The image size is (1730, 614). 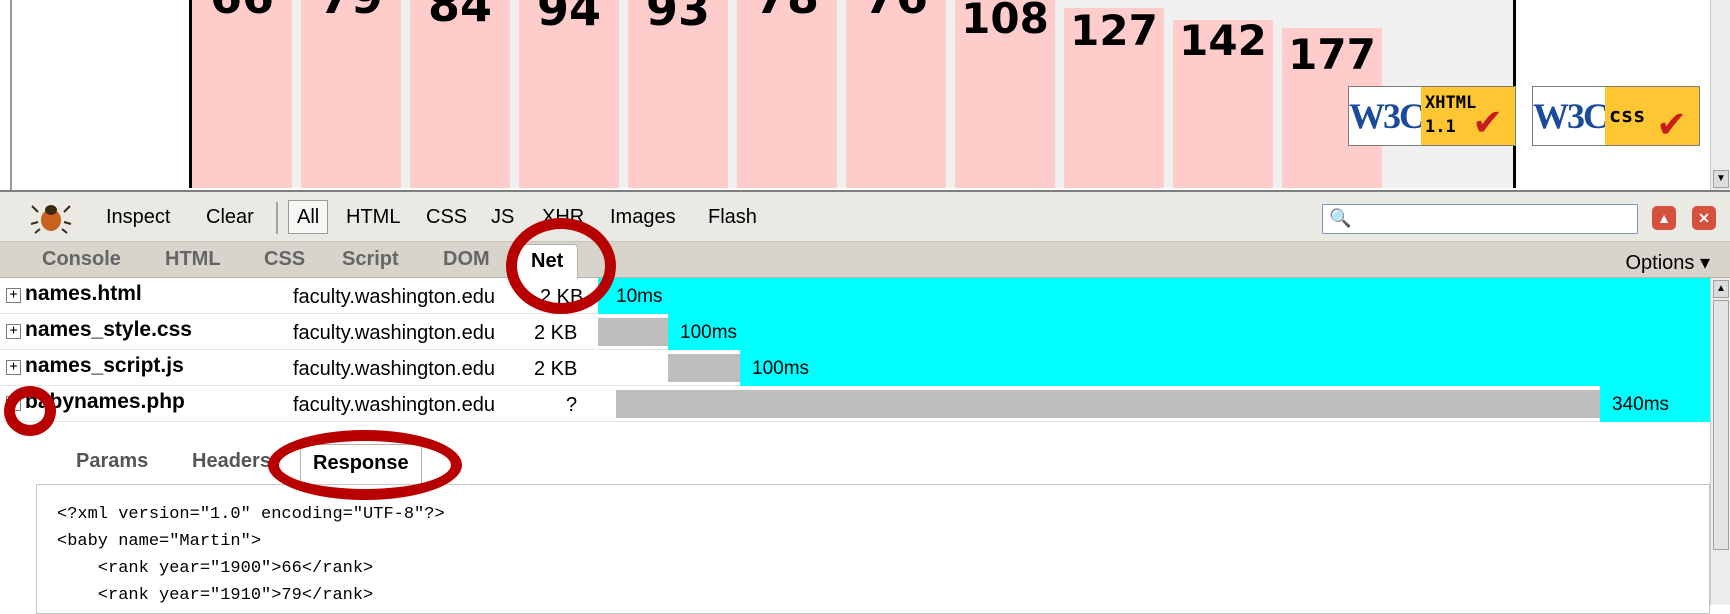 What do you see at coordinates (1223, 40) in the screenshot?
I see `rank-bar-label: 142` at bounding box center [1223, 40].